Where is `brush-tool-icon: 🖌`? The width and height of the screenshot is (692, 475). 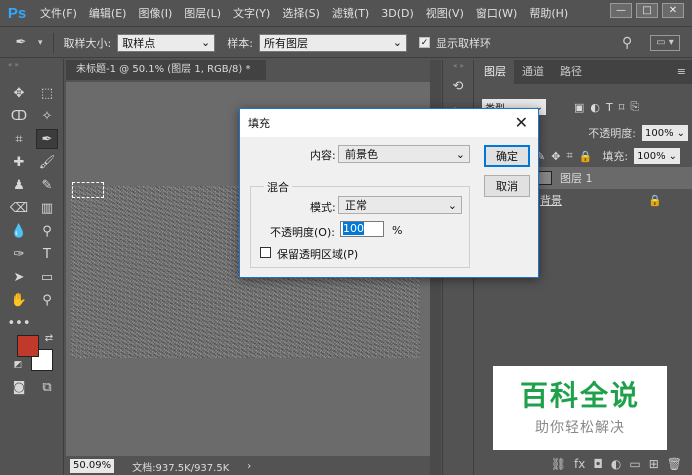 brush-tool-icon: 🖌 is located at coordinates (47, 162).